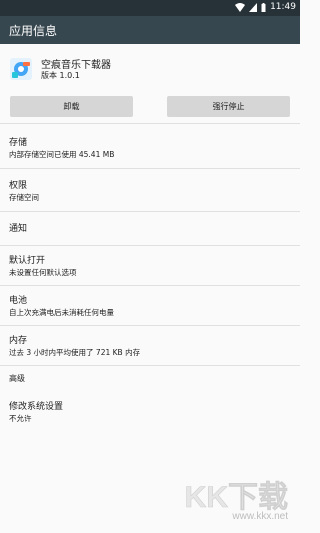  I want to click on watermark-main: KK下载, so click(236, 497).